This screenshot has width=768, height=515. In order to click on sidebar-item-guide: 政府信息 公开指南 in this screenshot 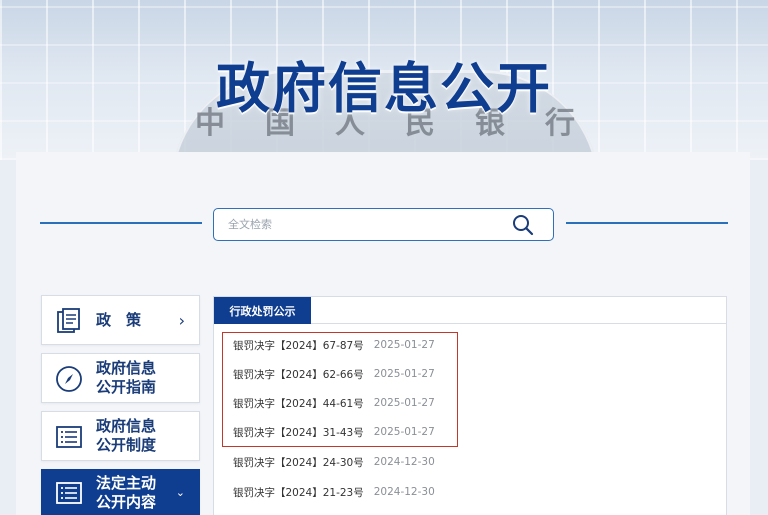, I will do `click(120, 378)`.